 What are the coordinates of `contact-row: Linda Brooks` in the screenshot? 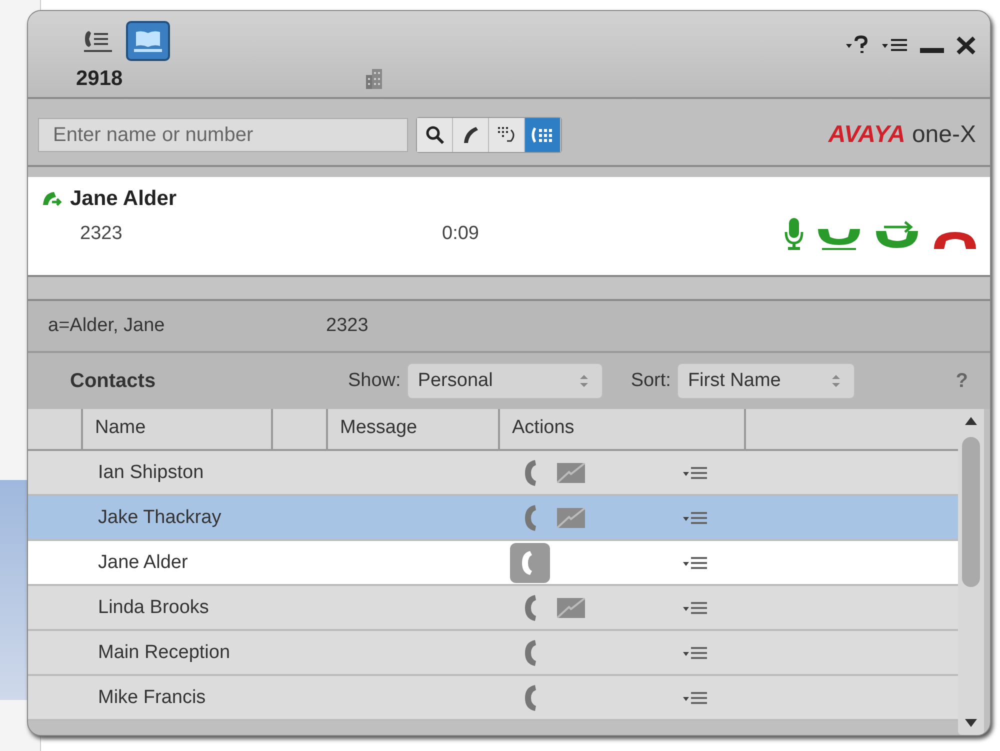 It's located at (493, 608).